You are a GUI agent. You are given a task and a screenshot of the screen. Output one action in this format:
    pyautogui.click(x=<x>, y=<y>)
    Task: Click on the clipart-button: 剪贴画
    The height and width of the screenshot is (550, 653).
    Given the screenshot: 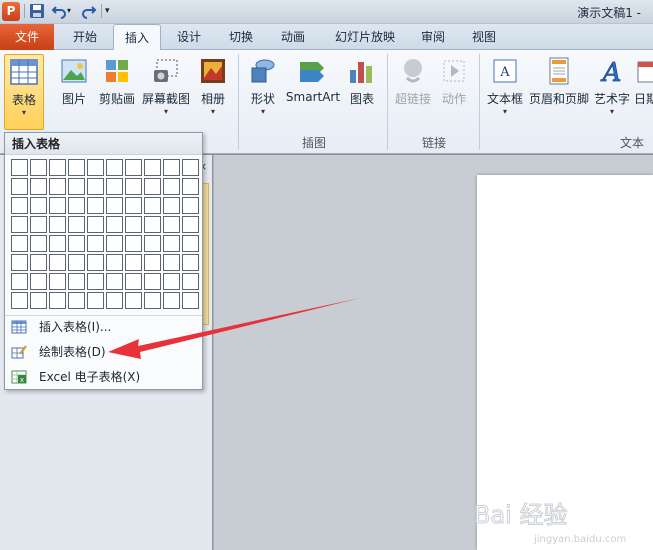 What is the action you would take?
    pyautogui.click(x=117, y=86)
    